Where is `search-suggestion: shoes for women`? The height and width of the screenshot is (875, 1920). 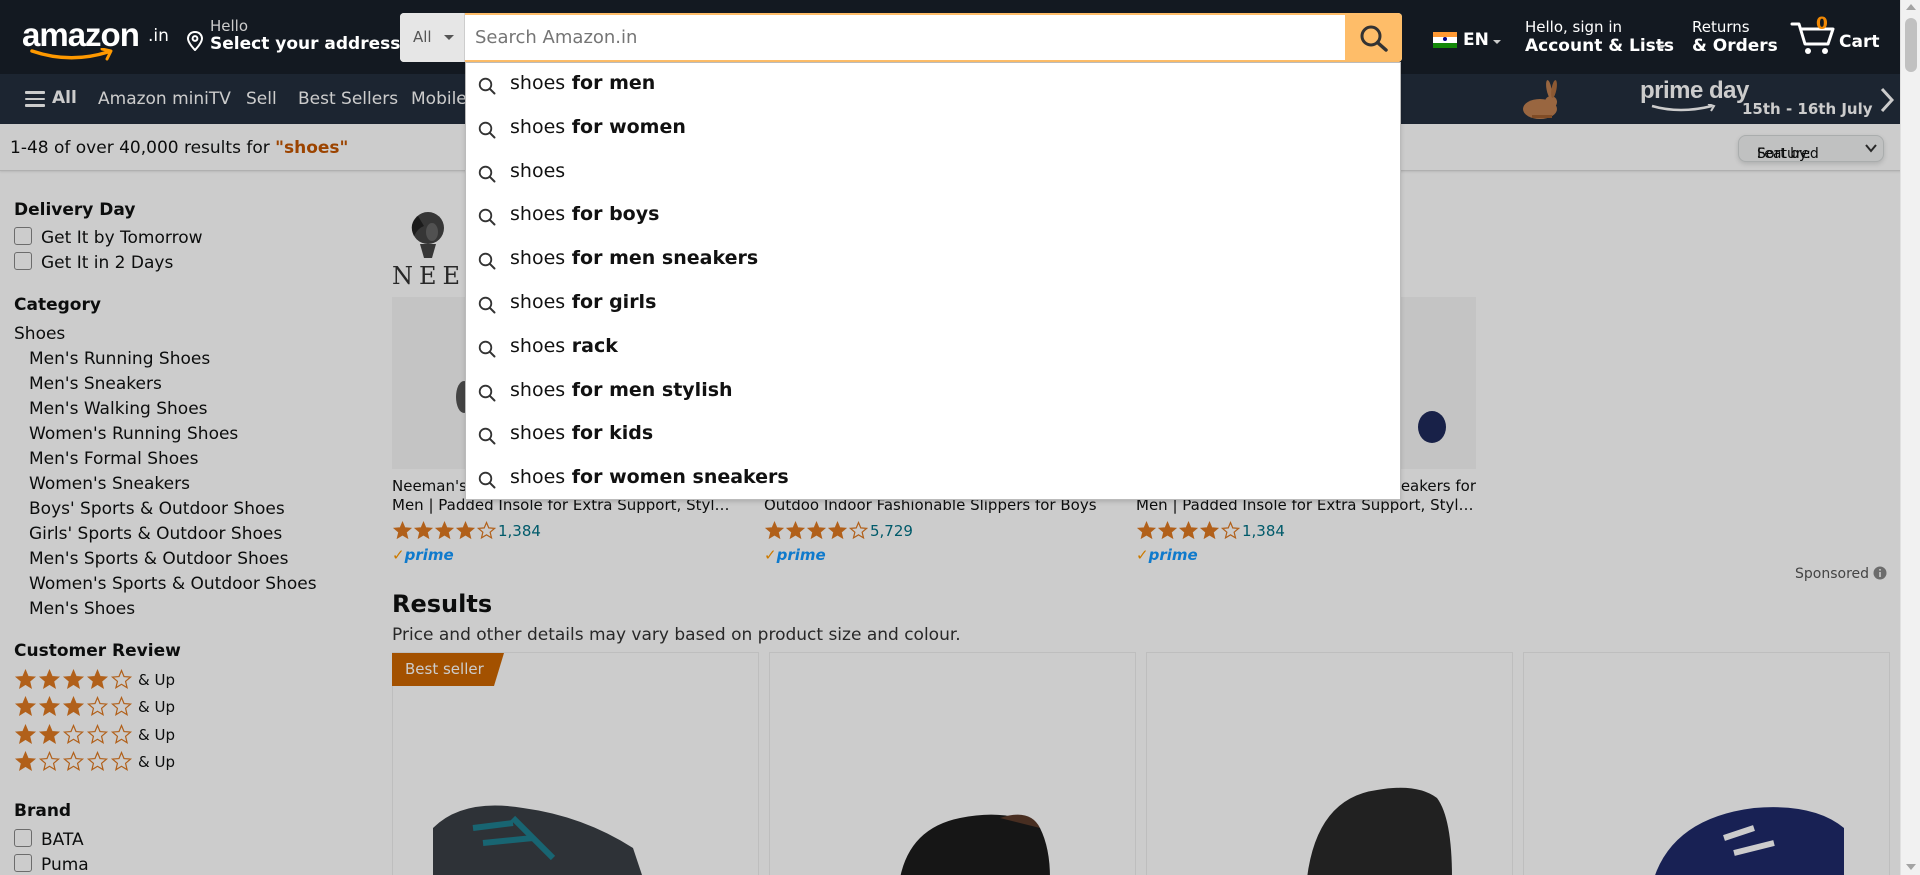 search-suggestion: shoes for women is located at coordinates (933, 129).